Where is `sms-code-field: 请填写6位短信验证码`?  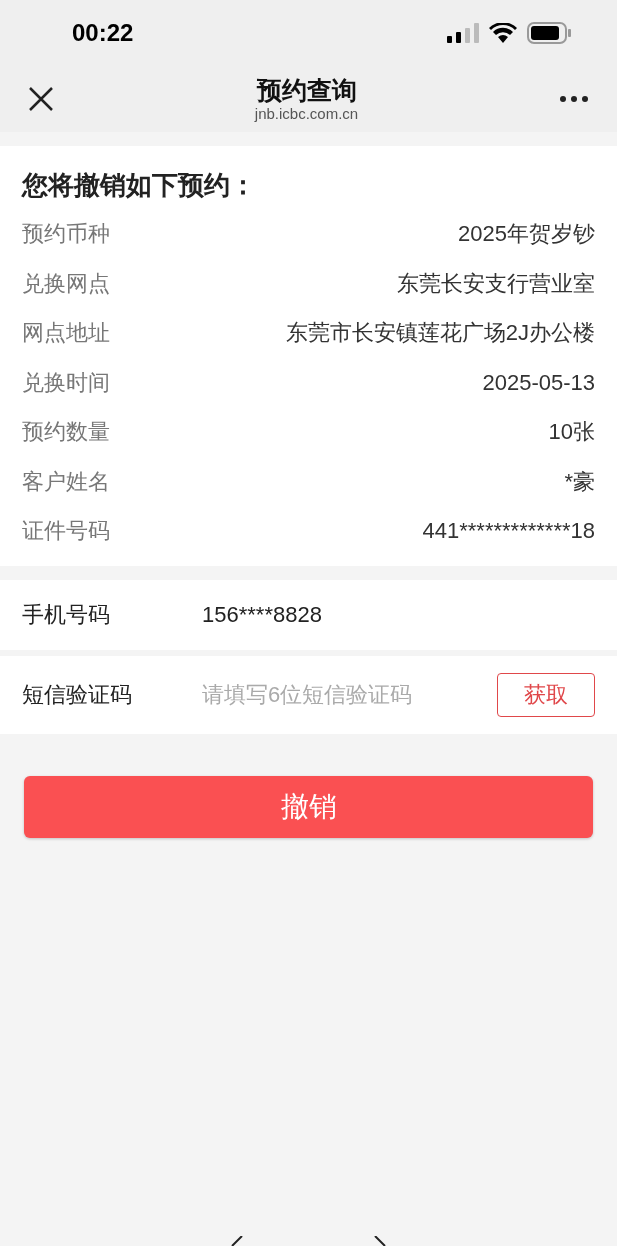
sms-code-field: 请填写6位短信验证码 is located at coordinates (342, 694).